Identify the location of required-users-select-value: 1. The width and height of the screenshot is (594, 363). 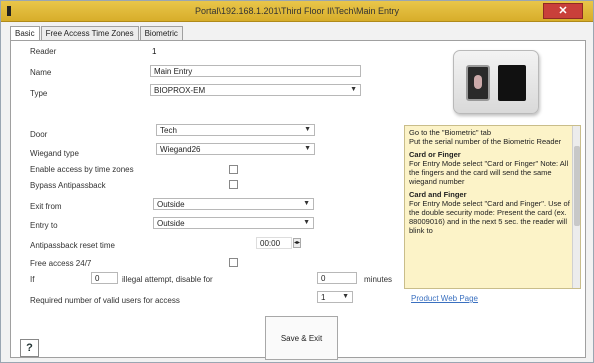
(323, 297).